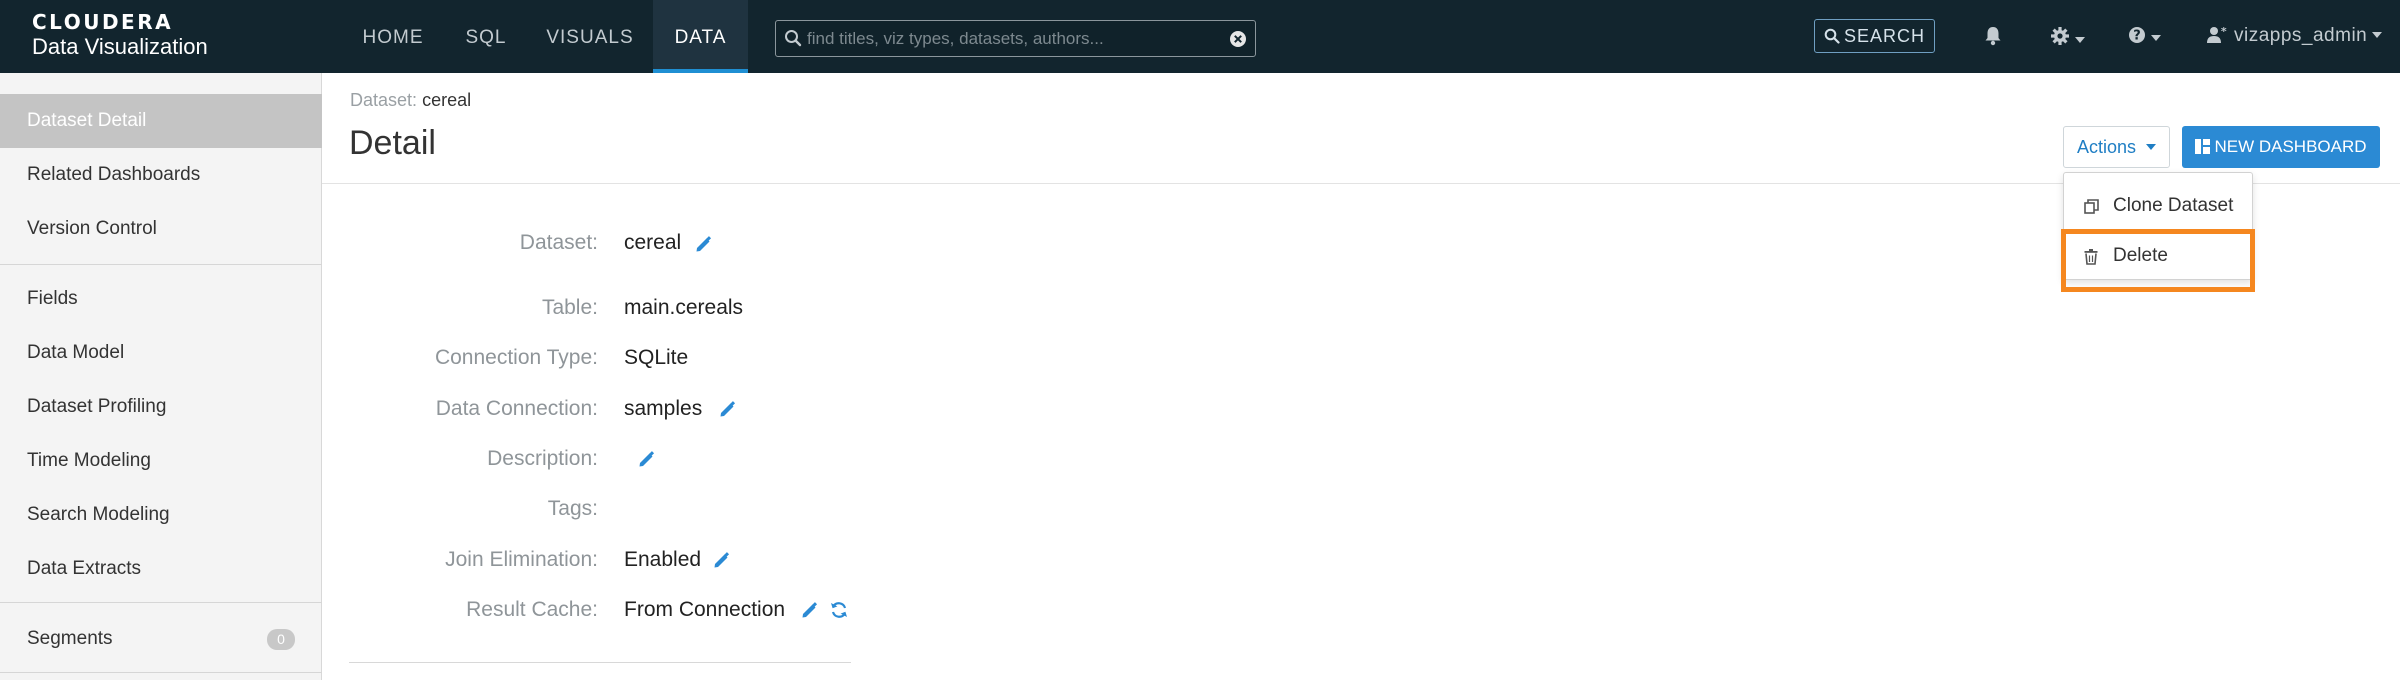 This screenshot has height=680, width=2400. I want to click on sidebar-item-version-control: Version Control, so click(161, 229).